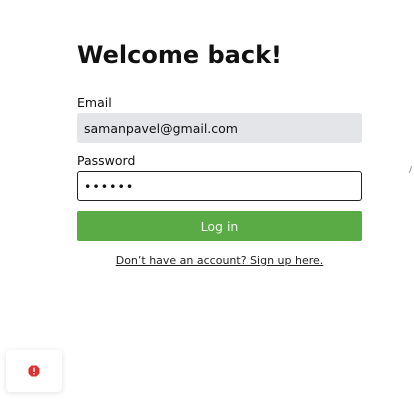 This screenshot has width=414, height=404. What do you see at coordinates (106, 160) in the screenshot?
I see `password-label: Password` at bounding box center [106, 160].